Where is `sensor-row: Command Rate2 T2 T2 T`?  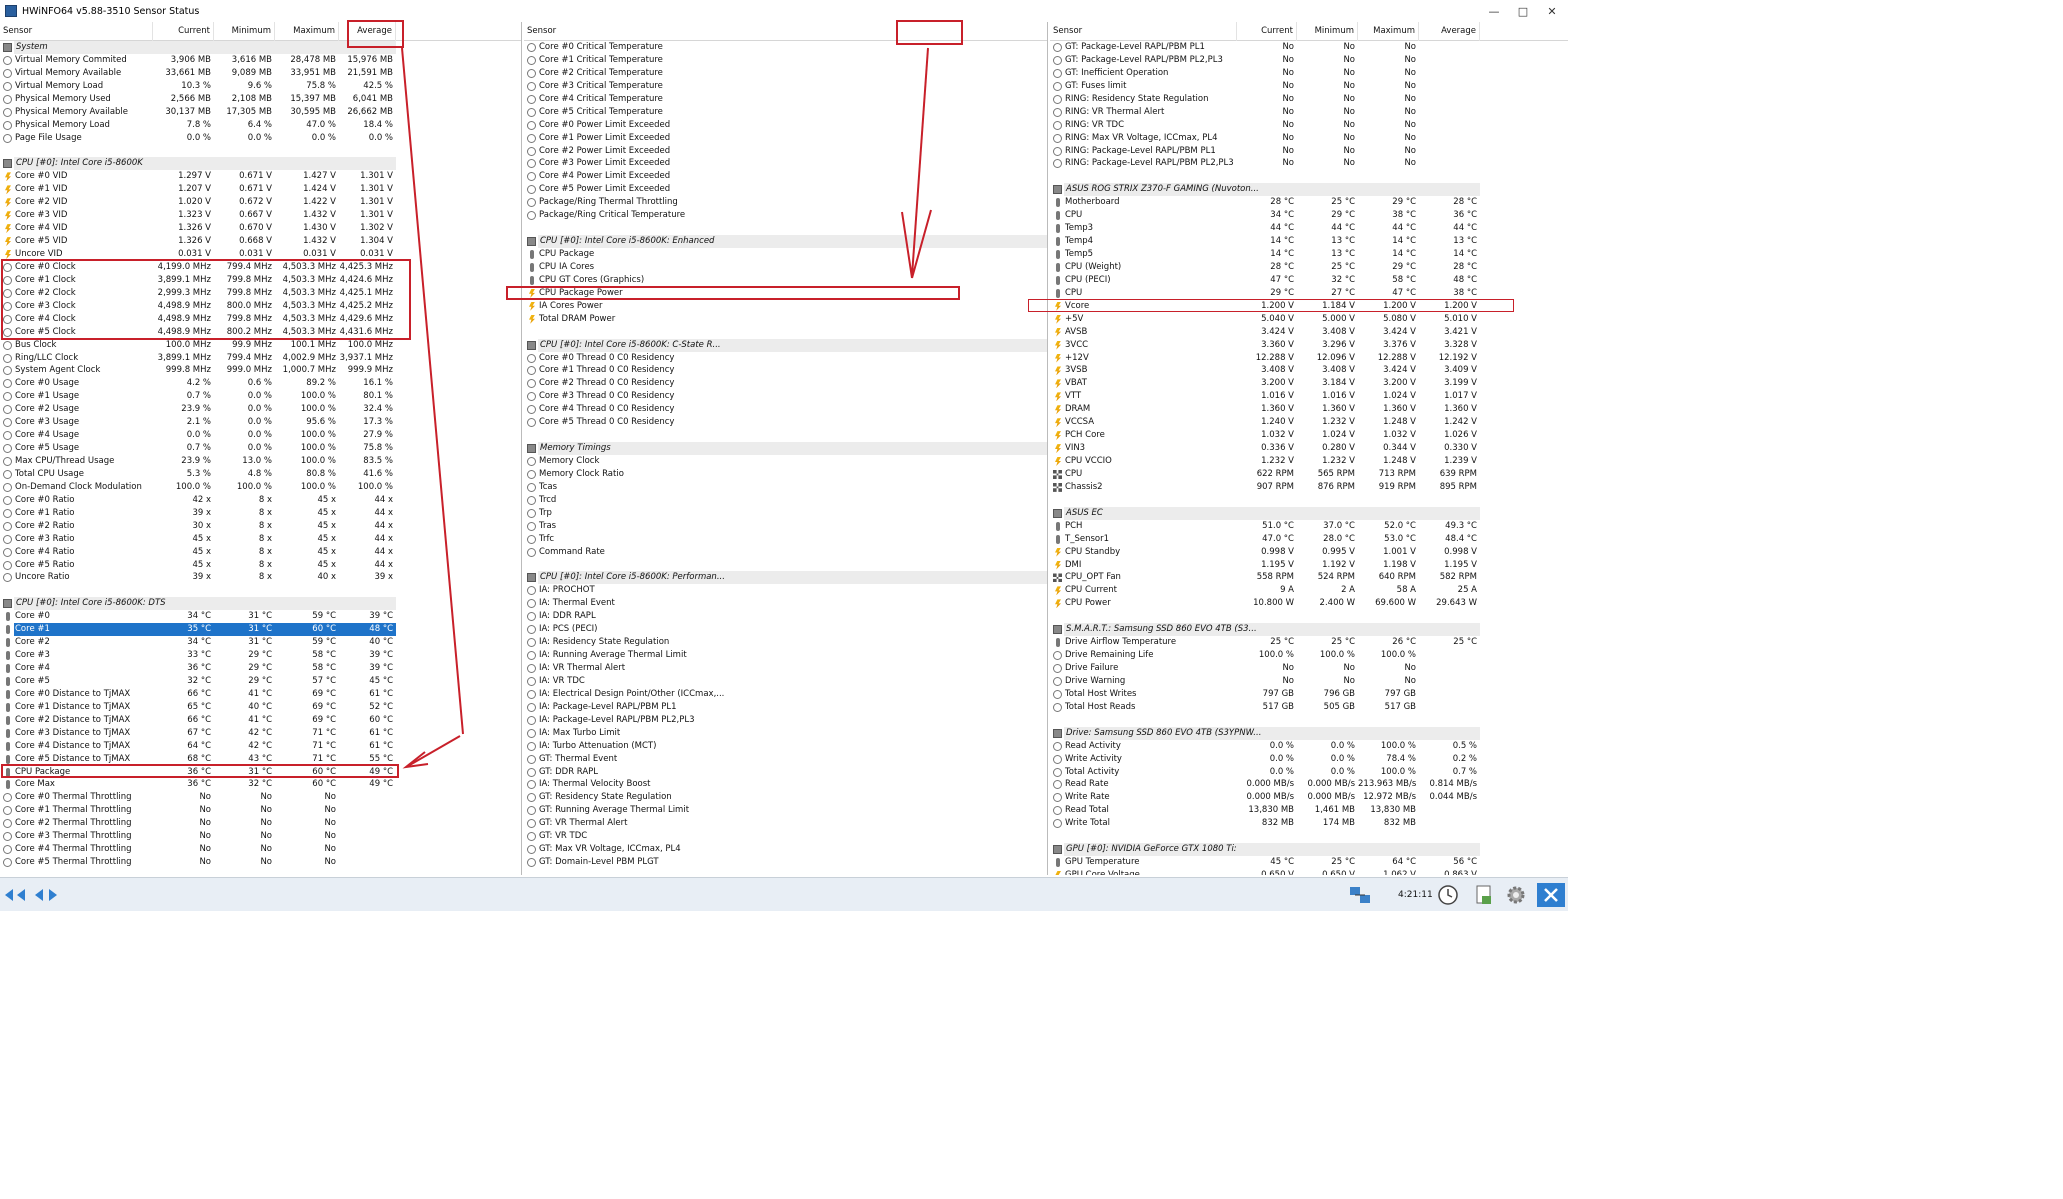
sensor-row: Command Rate2 T2 T2 T is located at coordinates (785, 552).